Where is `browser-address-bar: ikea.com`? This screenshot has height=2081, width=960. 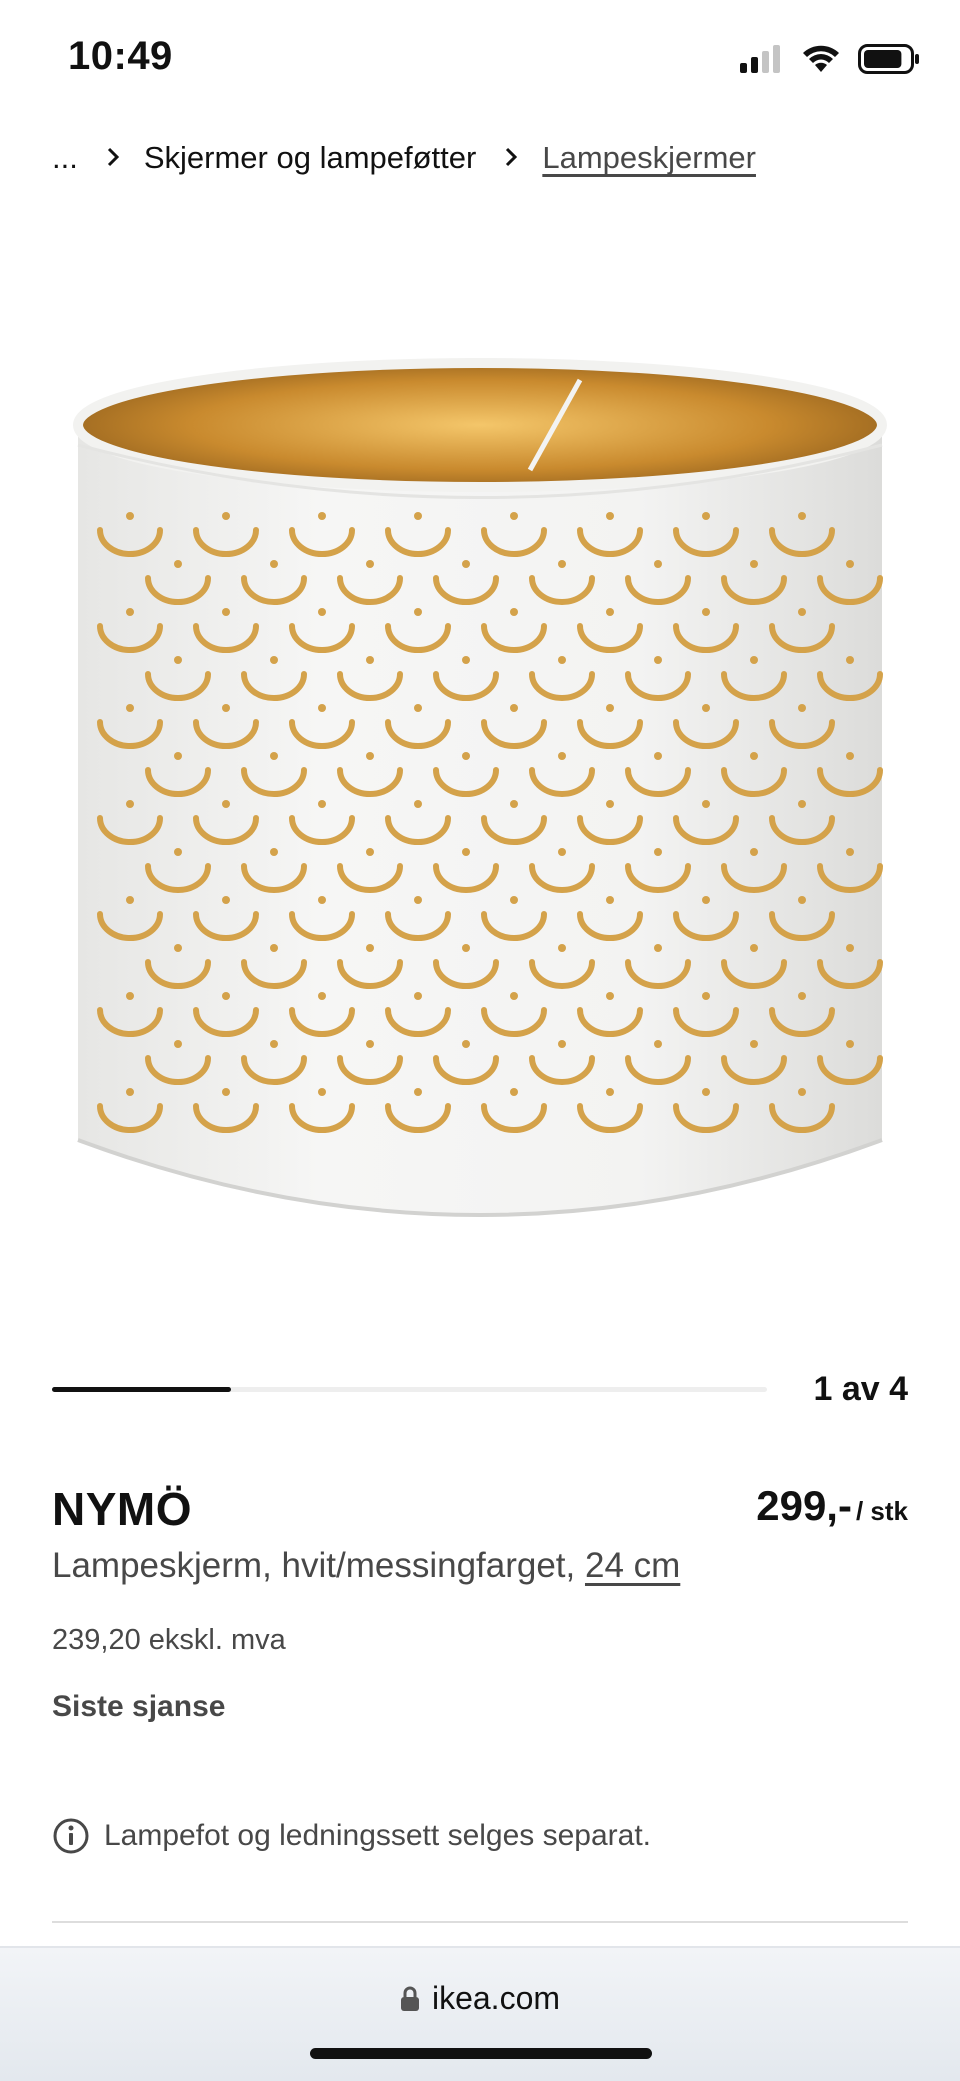
browser-address-bar: ikea.com is located at coordinates (480, 2013).